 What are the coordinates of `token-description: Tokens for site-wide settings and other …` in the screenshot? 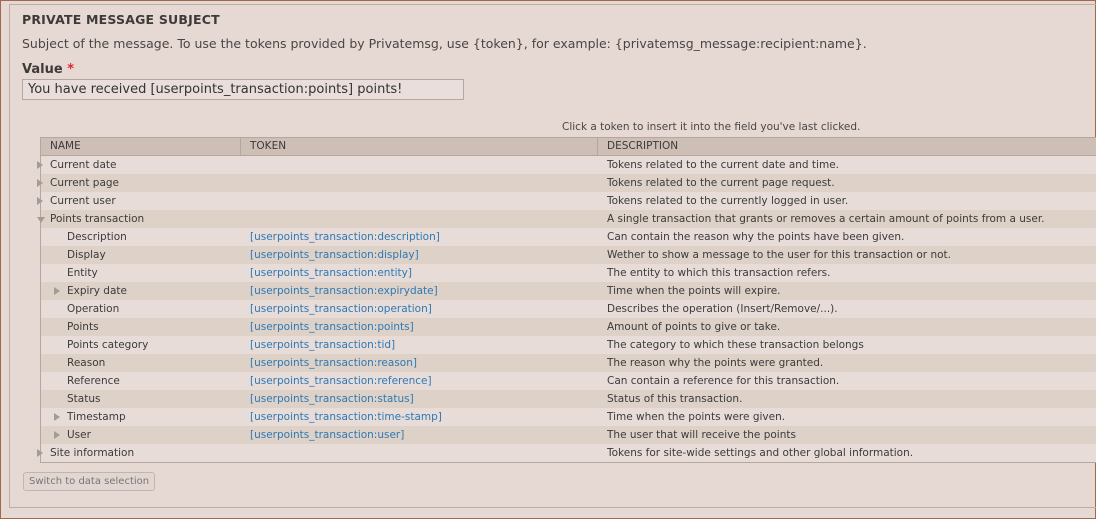 It's located at (760, 453).